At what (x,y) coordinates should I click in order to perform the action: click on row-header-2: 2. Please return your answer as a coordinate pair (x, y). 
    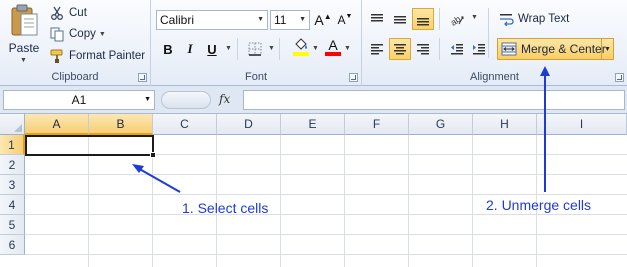
    Looking at the image, I should click on (12, 165).